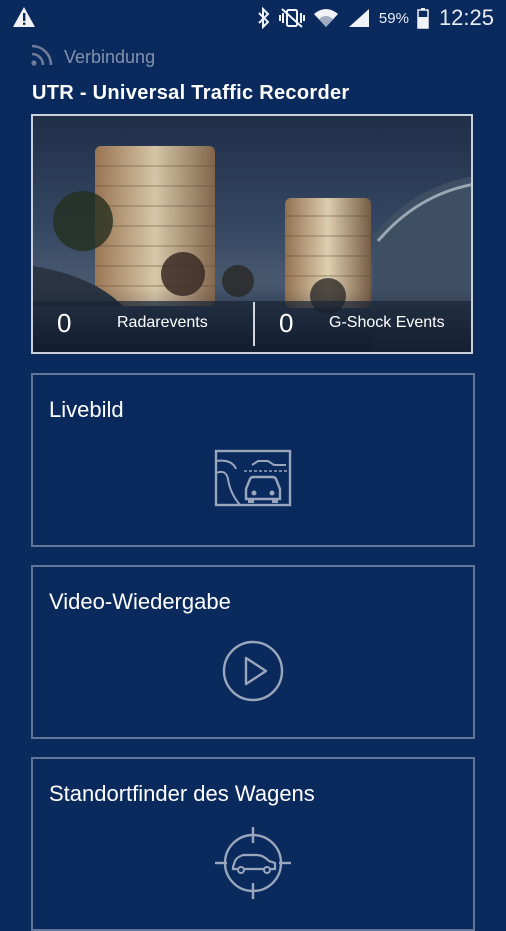  Describe the element at coordinates (253, 673) in the screenshot. I see `play-icon` at that location.